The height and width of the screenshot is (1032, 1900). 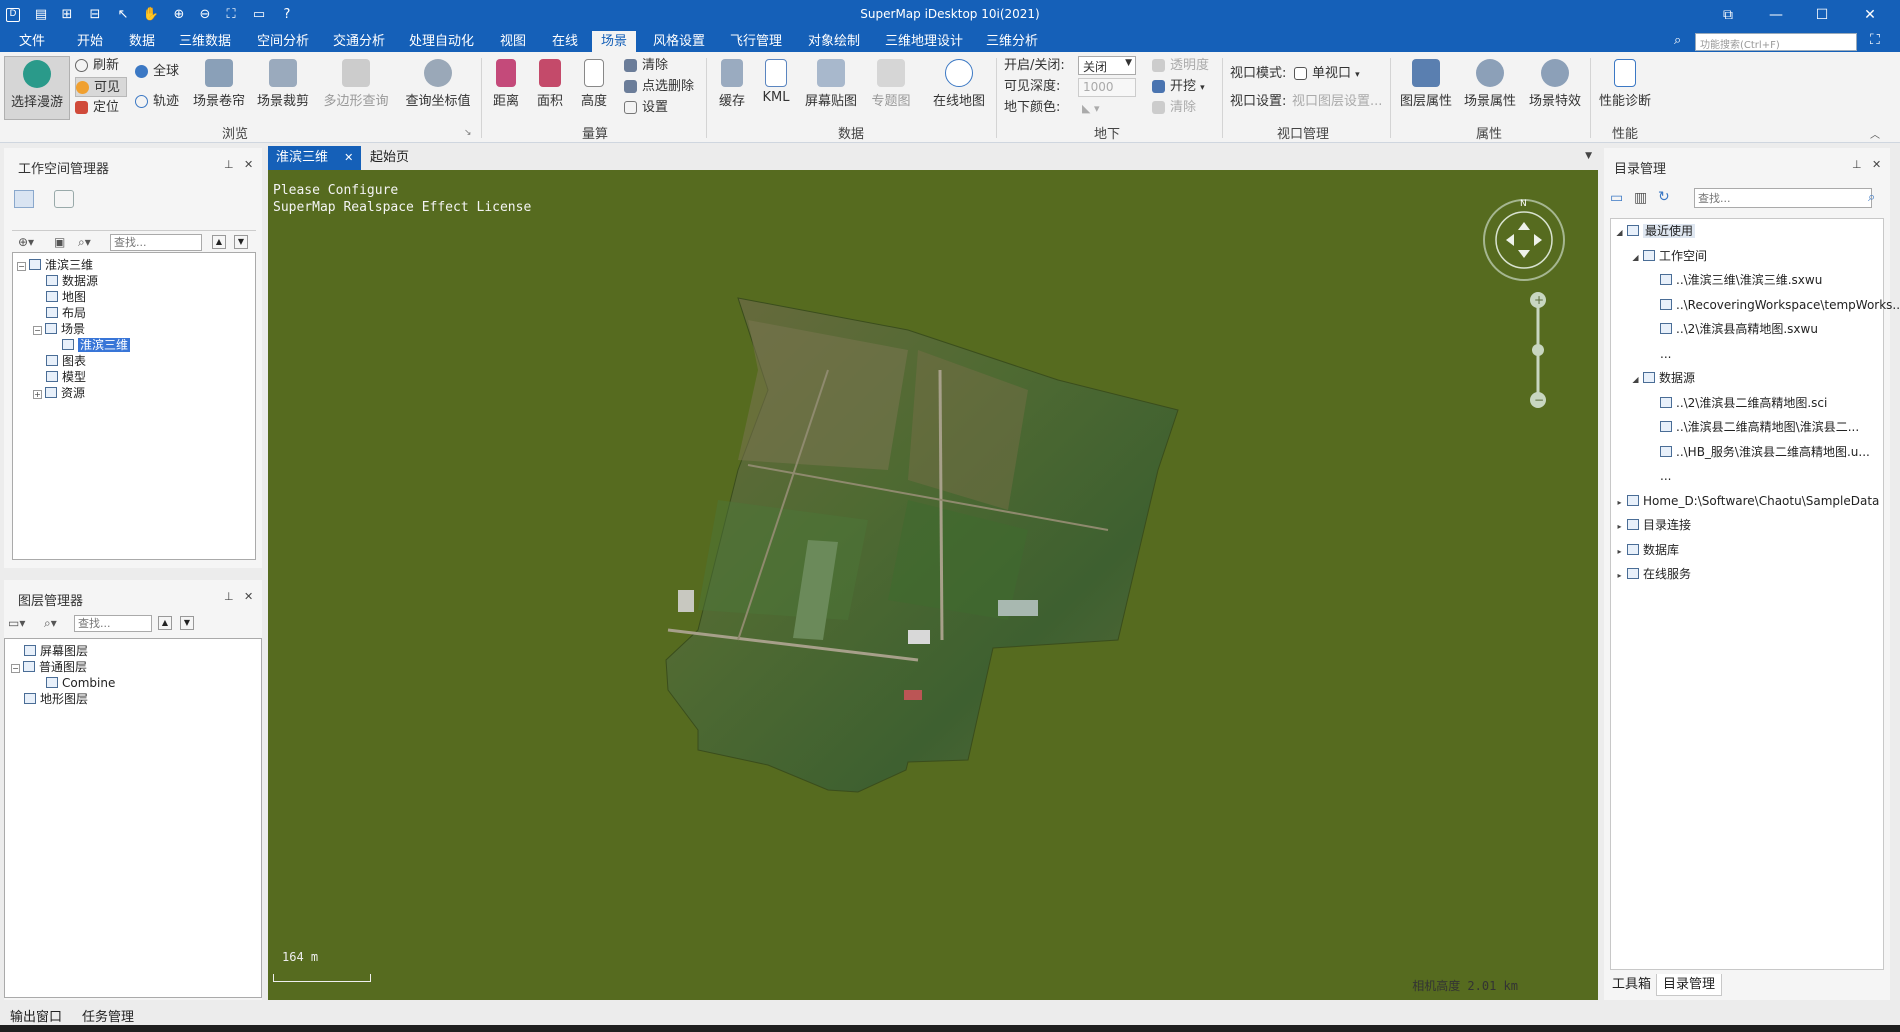 What do you see at coordinates (37, 394) in the screenshot?
I see `expand-icon: +` at bounding box center [37, 394].